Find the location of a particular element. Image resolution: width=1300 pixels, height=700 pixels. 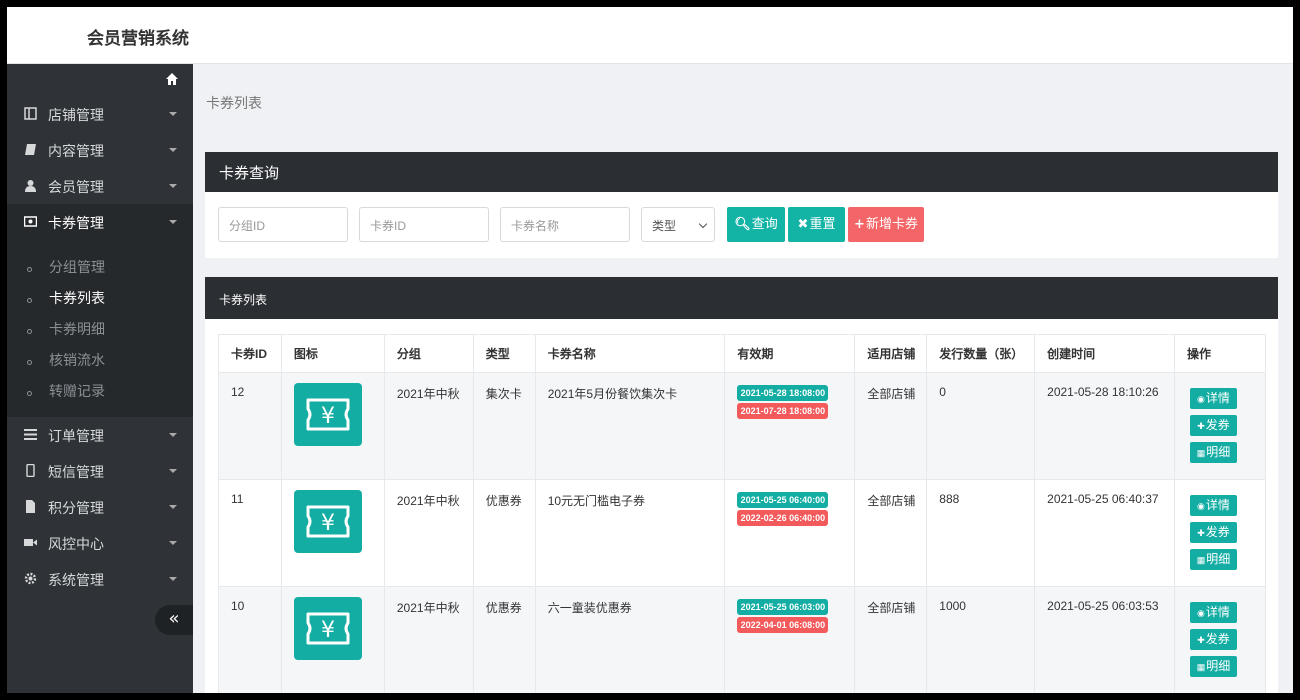

mobile-icon is located at coordinates (30, 470).